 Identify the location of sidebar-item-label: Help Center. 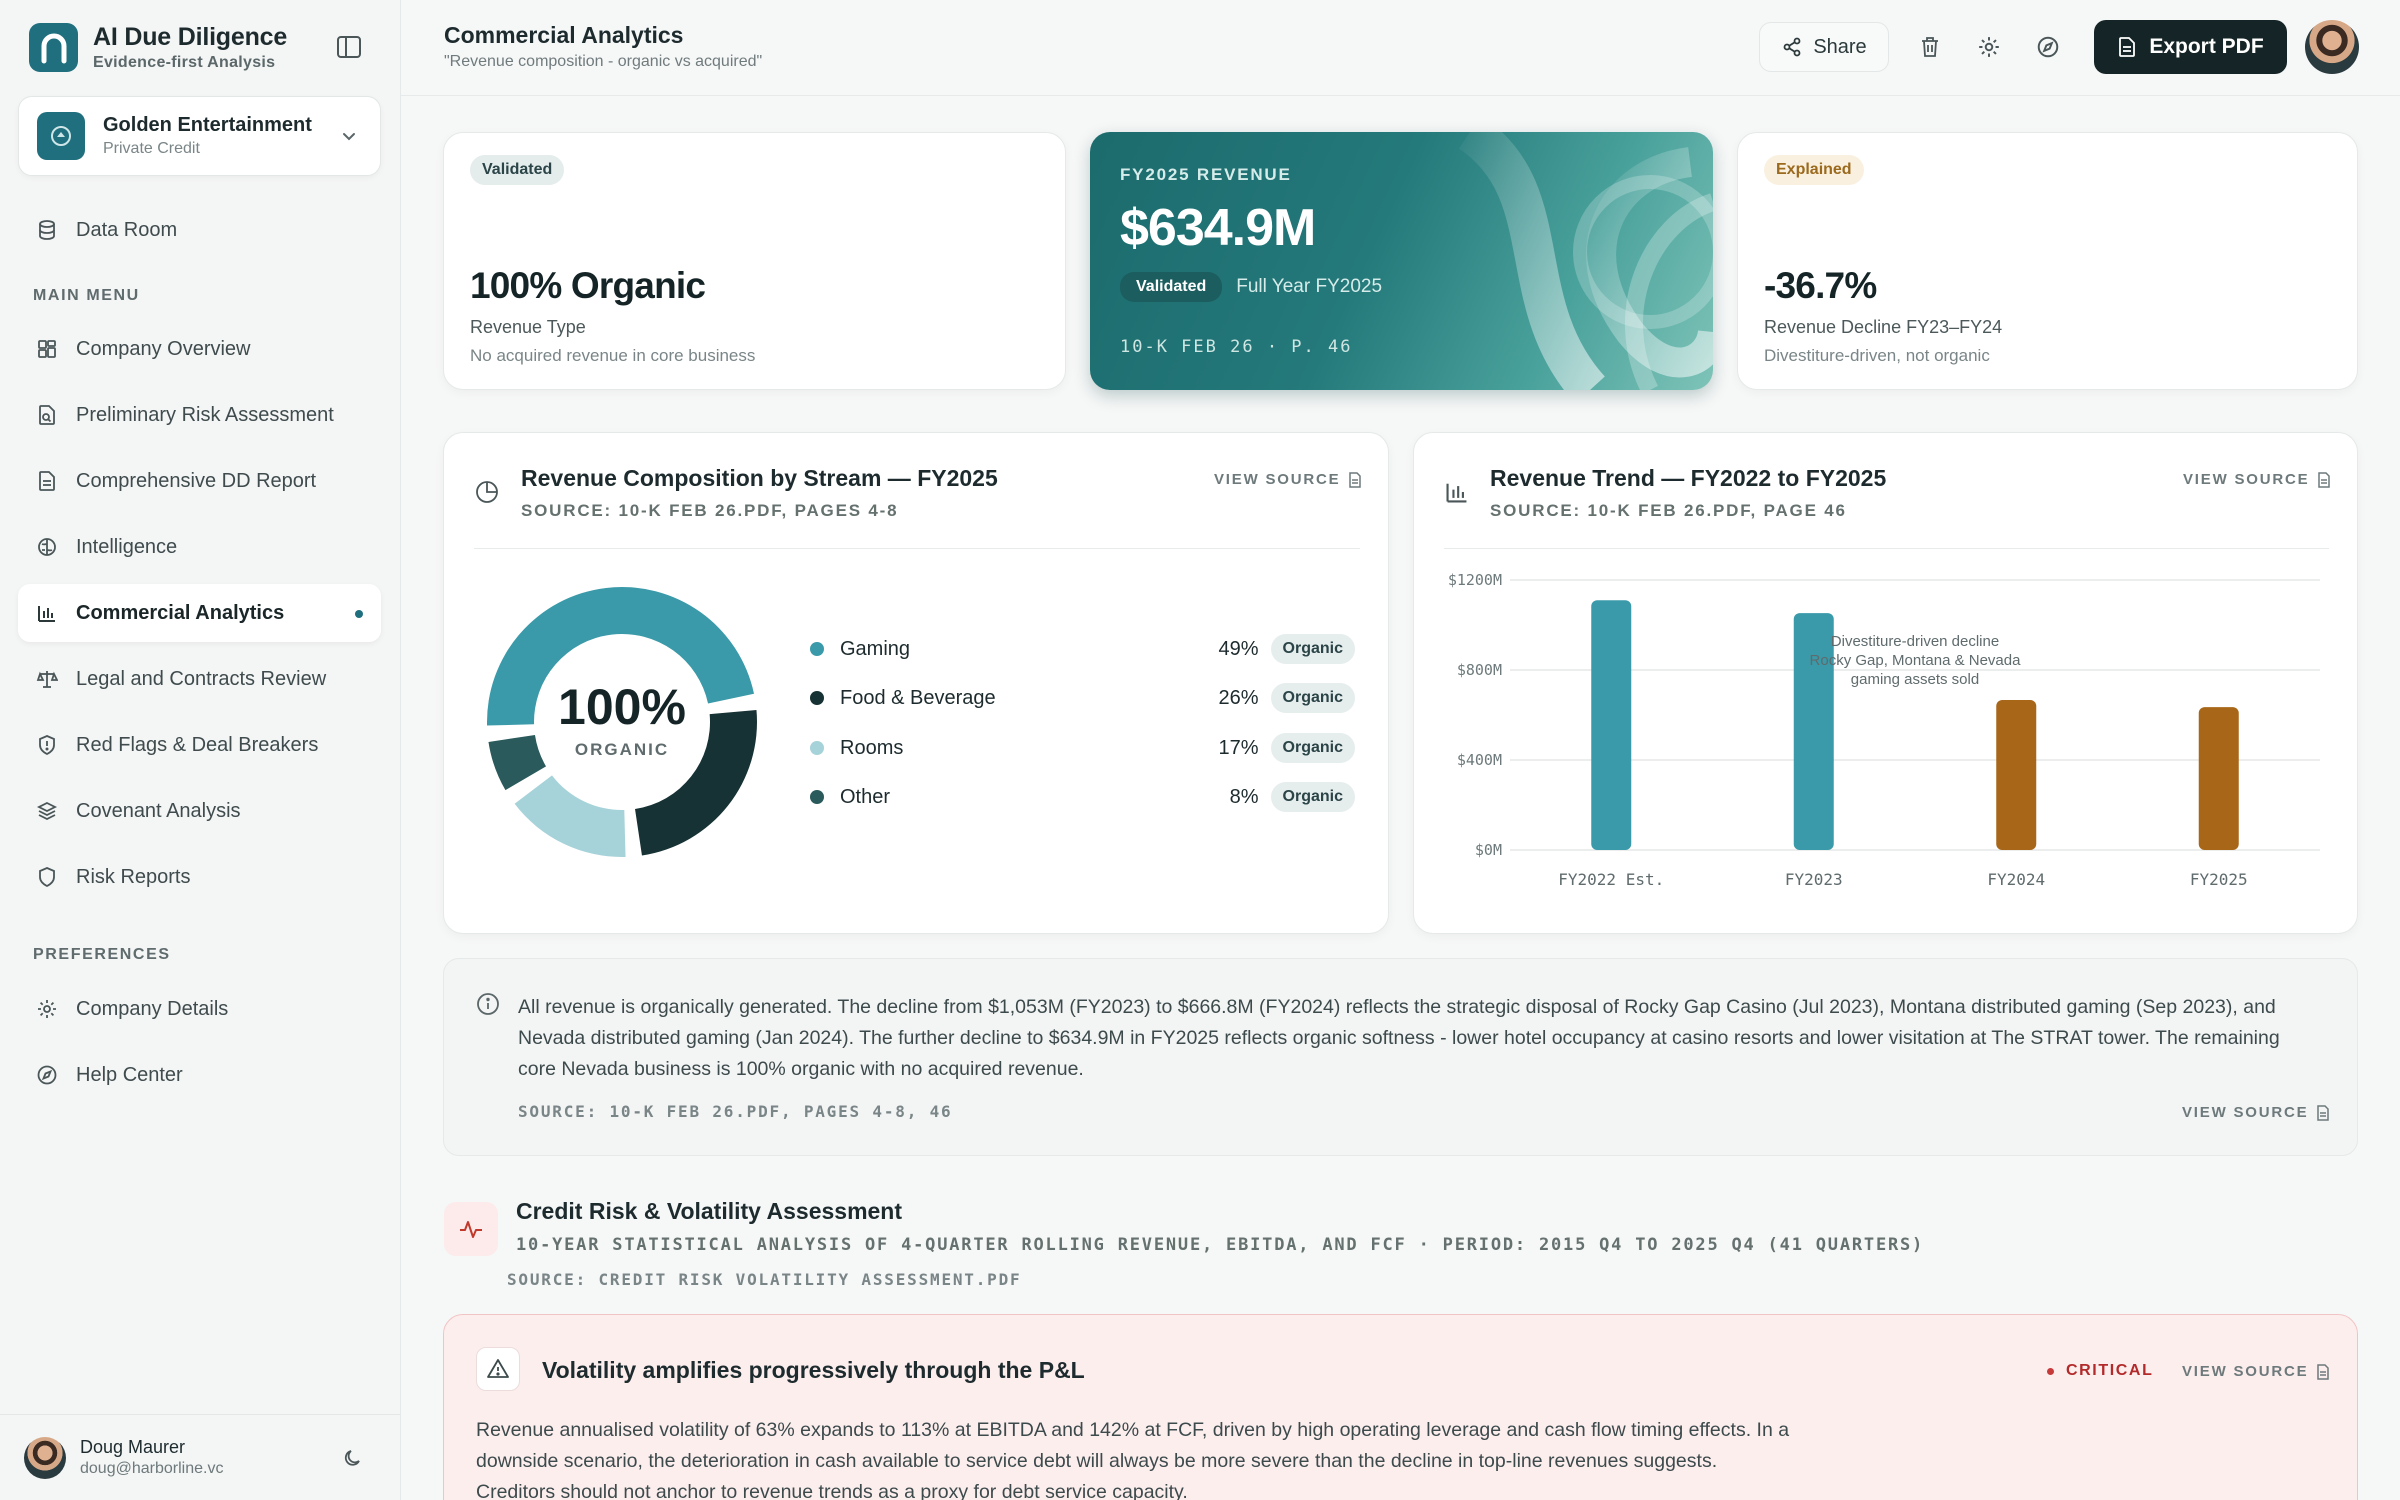
(129, 1074).